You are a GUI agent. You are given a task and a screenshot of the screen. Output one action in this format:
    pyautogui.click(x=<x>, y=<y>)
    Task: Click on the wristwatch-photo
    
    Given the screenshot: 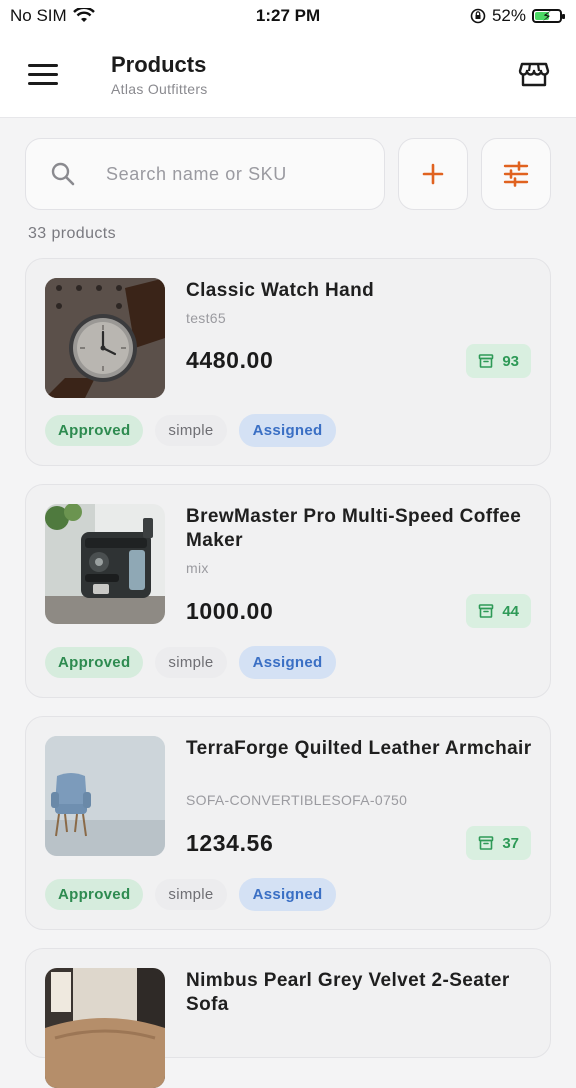 What is the action you would take?
    pyautogui.click(x=105, y=338)
    